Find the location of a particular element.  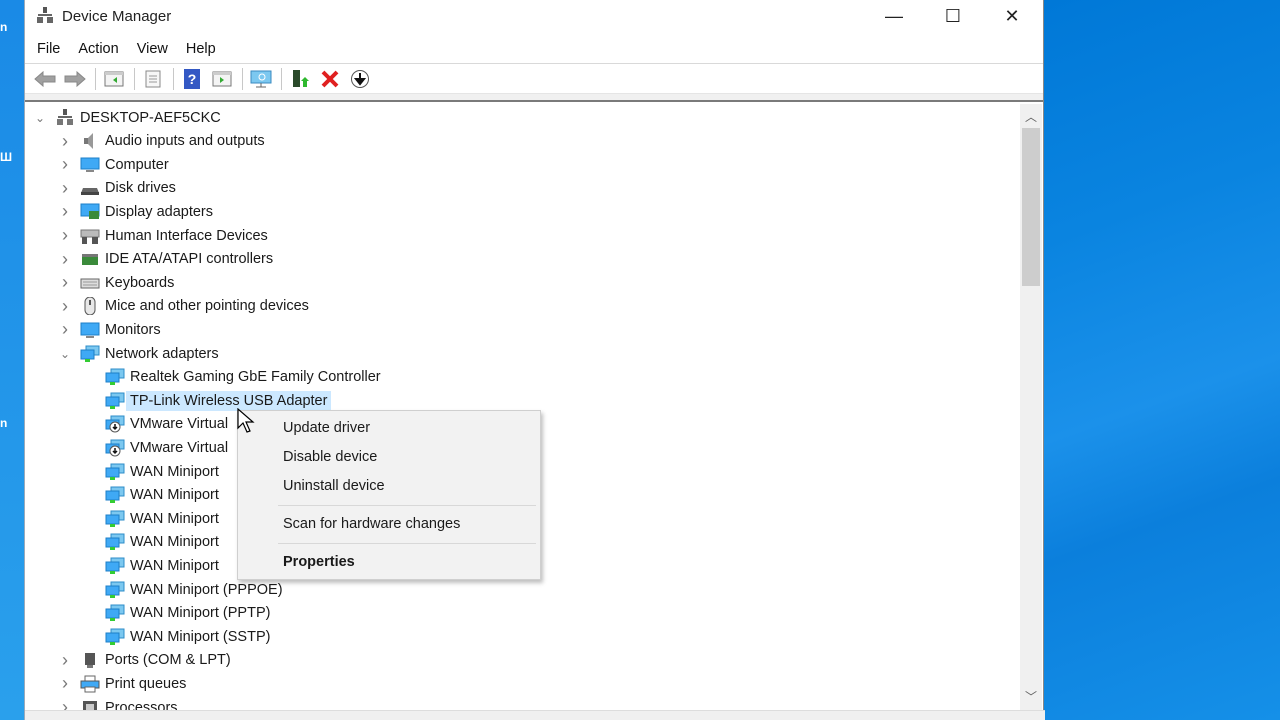

tree-item-label: Processors is located at coordinates (141, 705).